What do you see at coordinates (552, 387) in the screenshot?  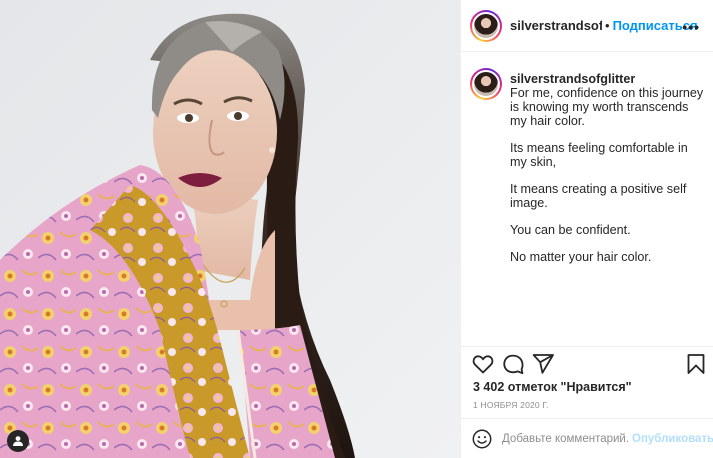 I see `likes-count: 3 402 отметок "Нравится"` at bounding box center [552, 387].